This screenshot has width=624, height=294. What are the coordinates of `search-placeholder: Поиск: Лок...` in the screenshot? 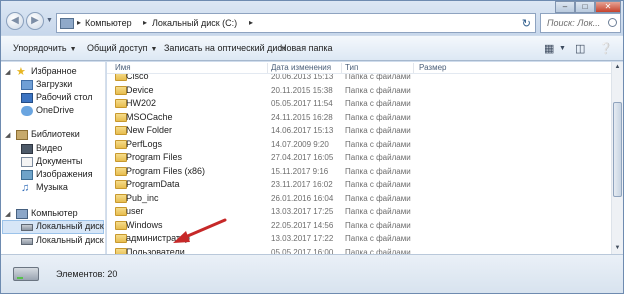 It's located at (574, 23).